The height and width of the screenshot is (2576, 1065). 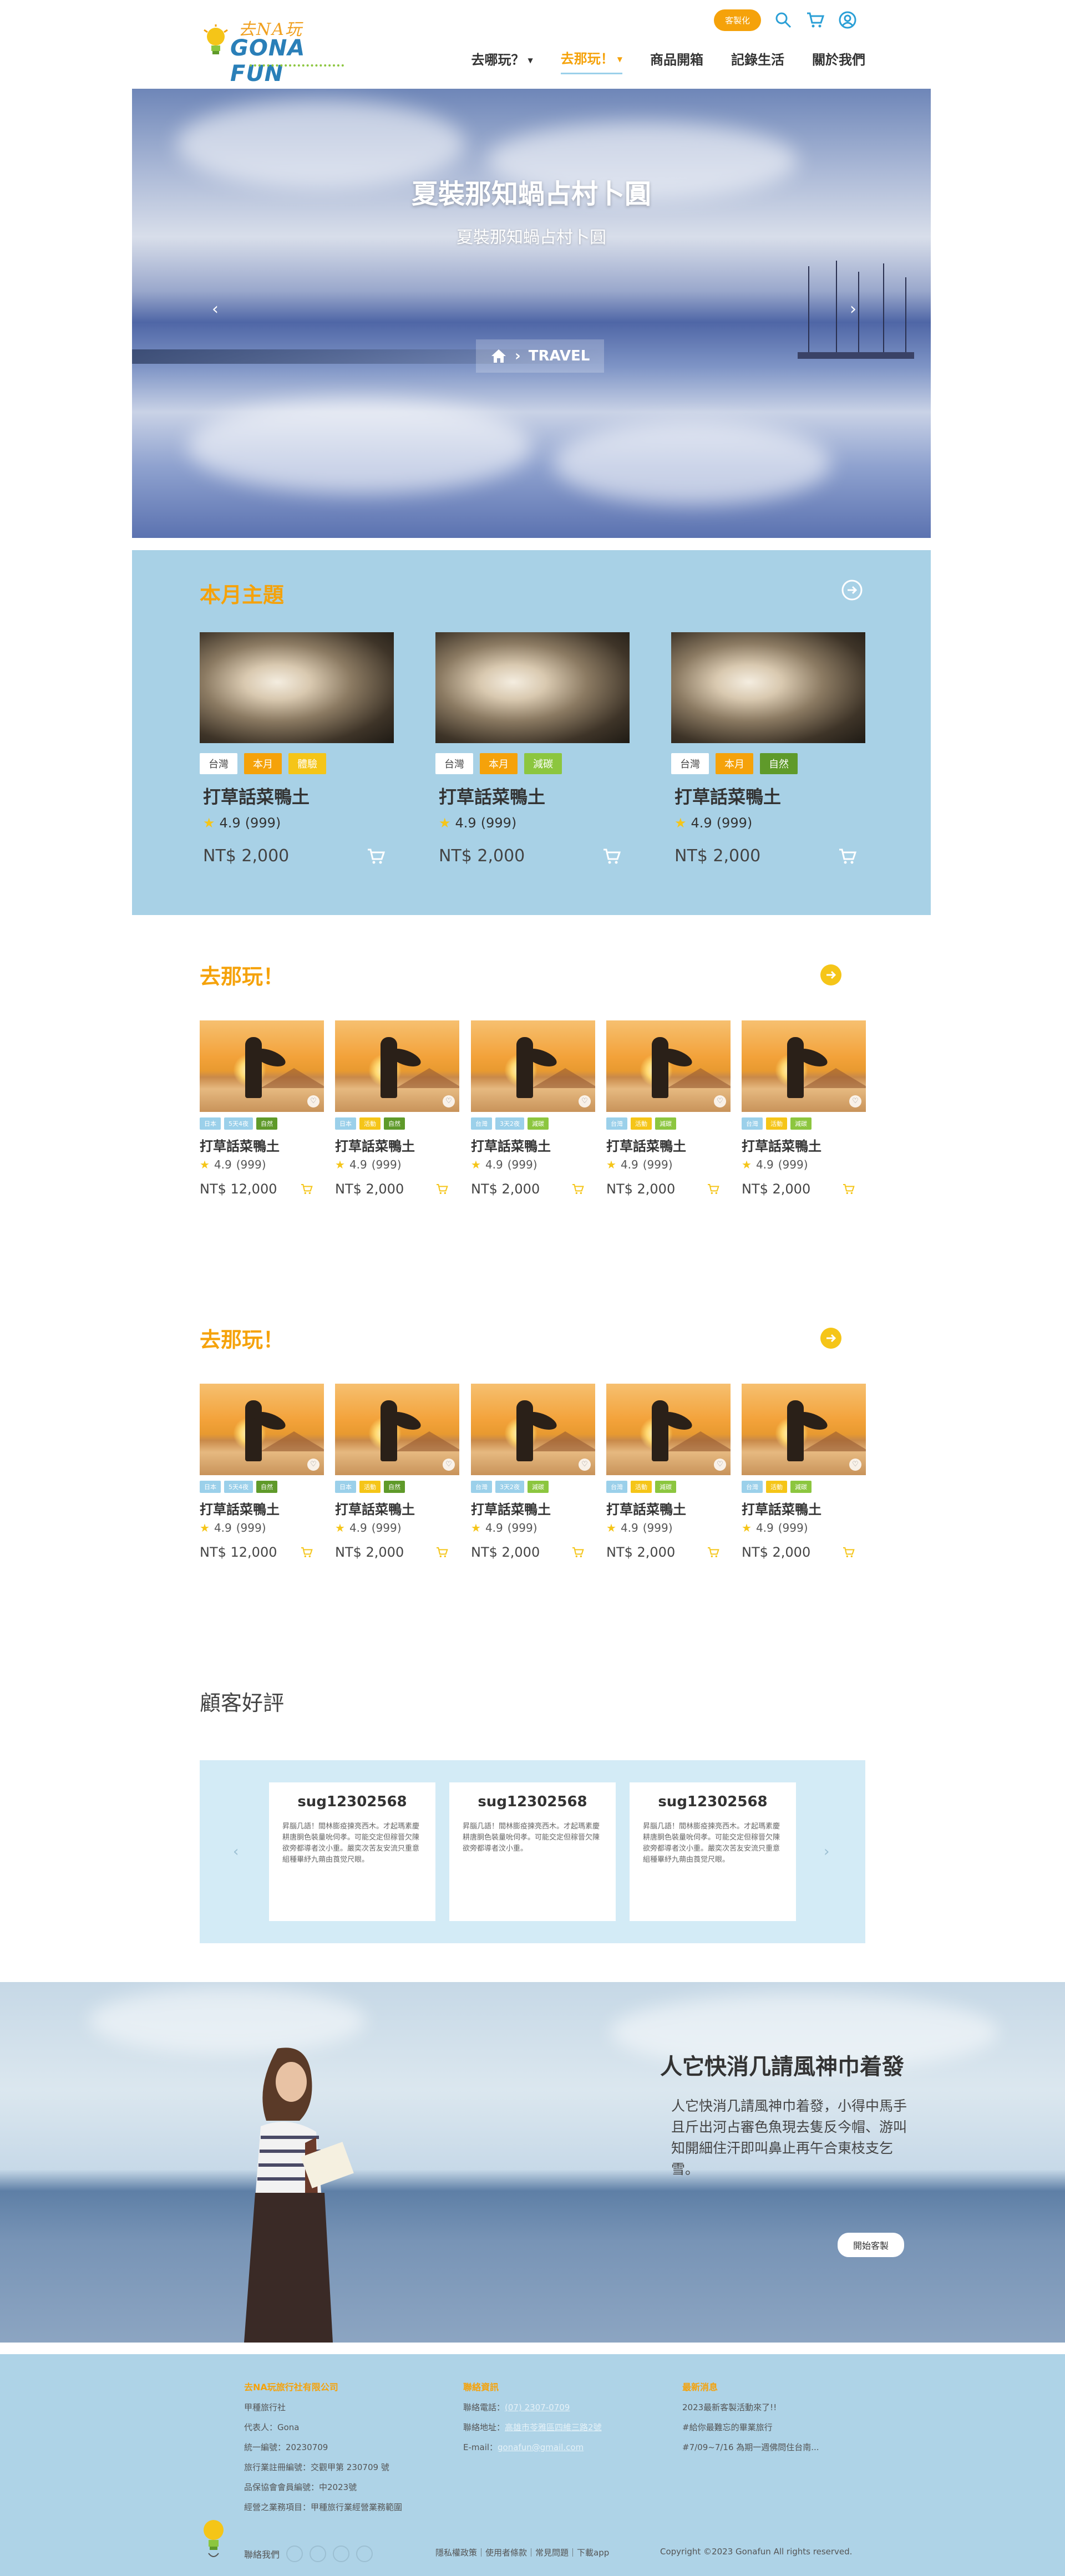 What do you see at coordinates (591, 61) in the screenshot?
I see `nav-go-there: 去那玩！ ▼` at bounding box center [591, 61].